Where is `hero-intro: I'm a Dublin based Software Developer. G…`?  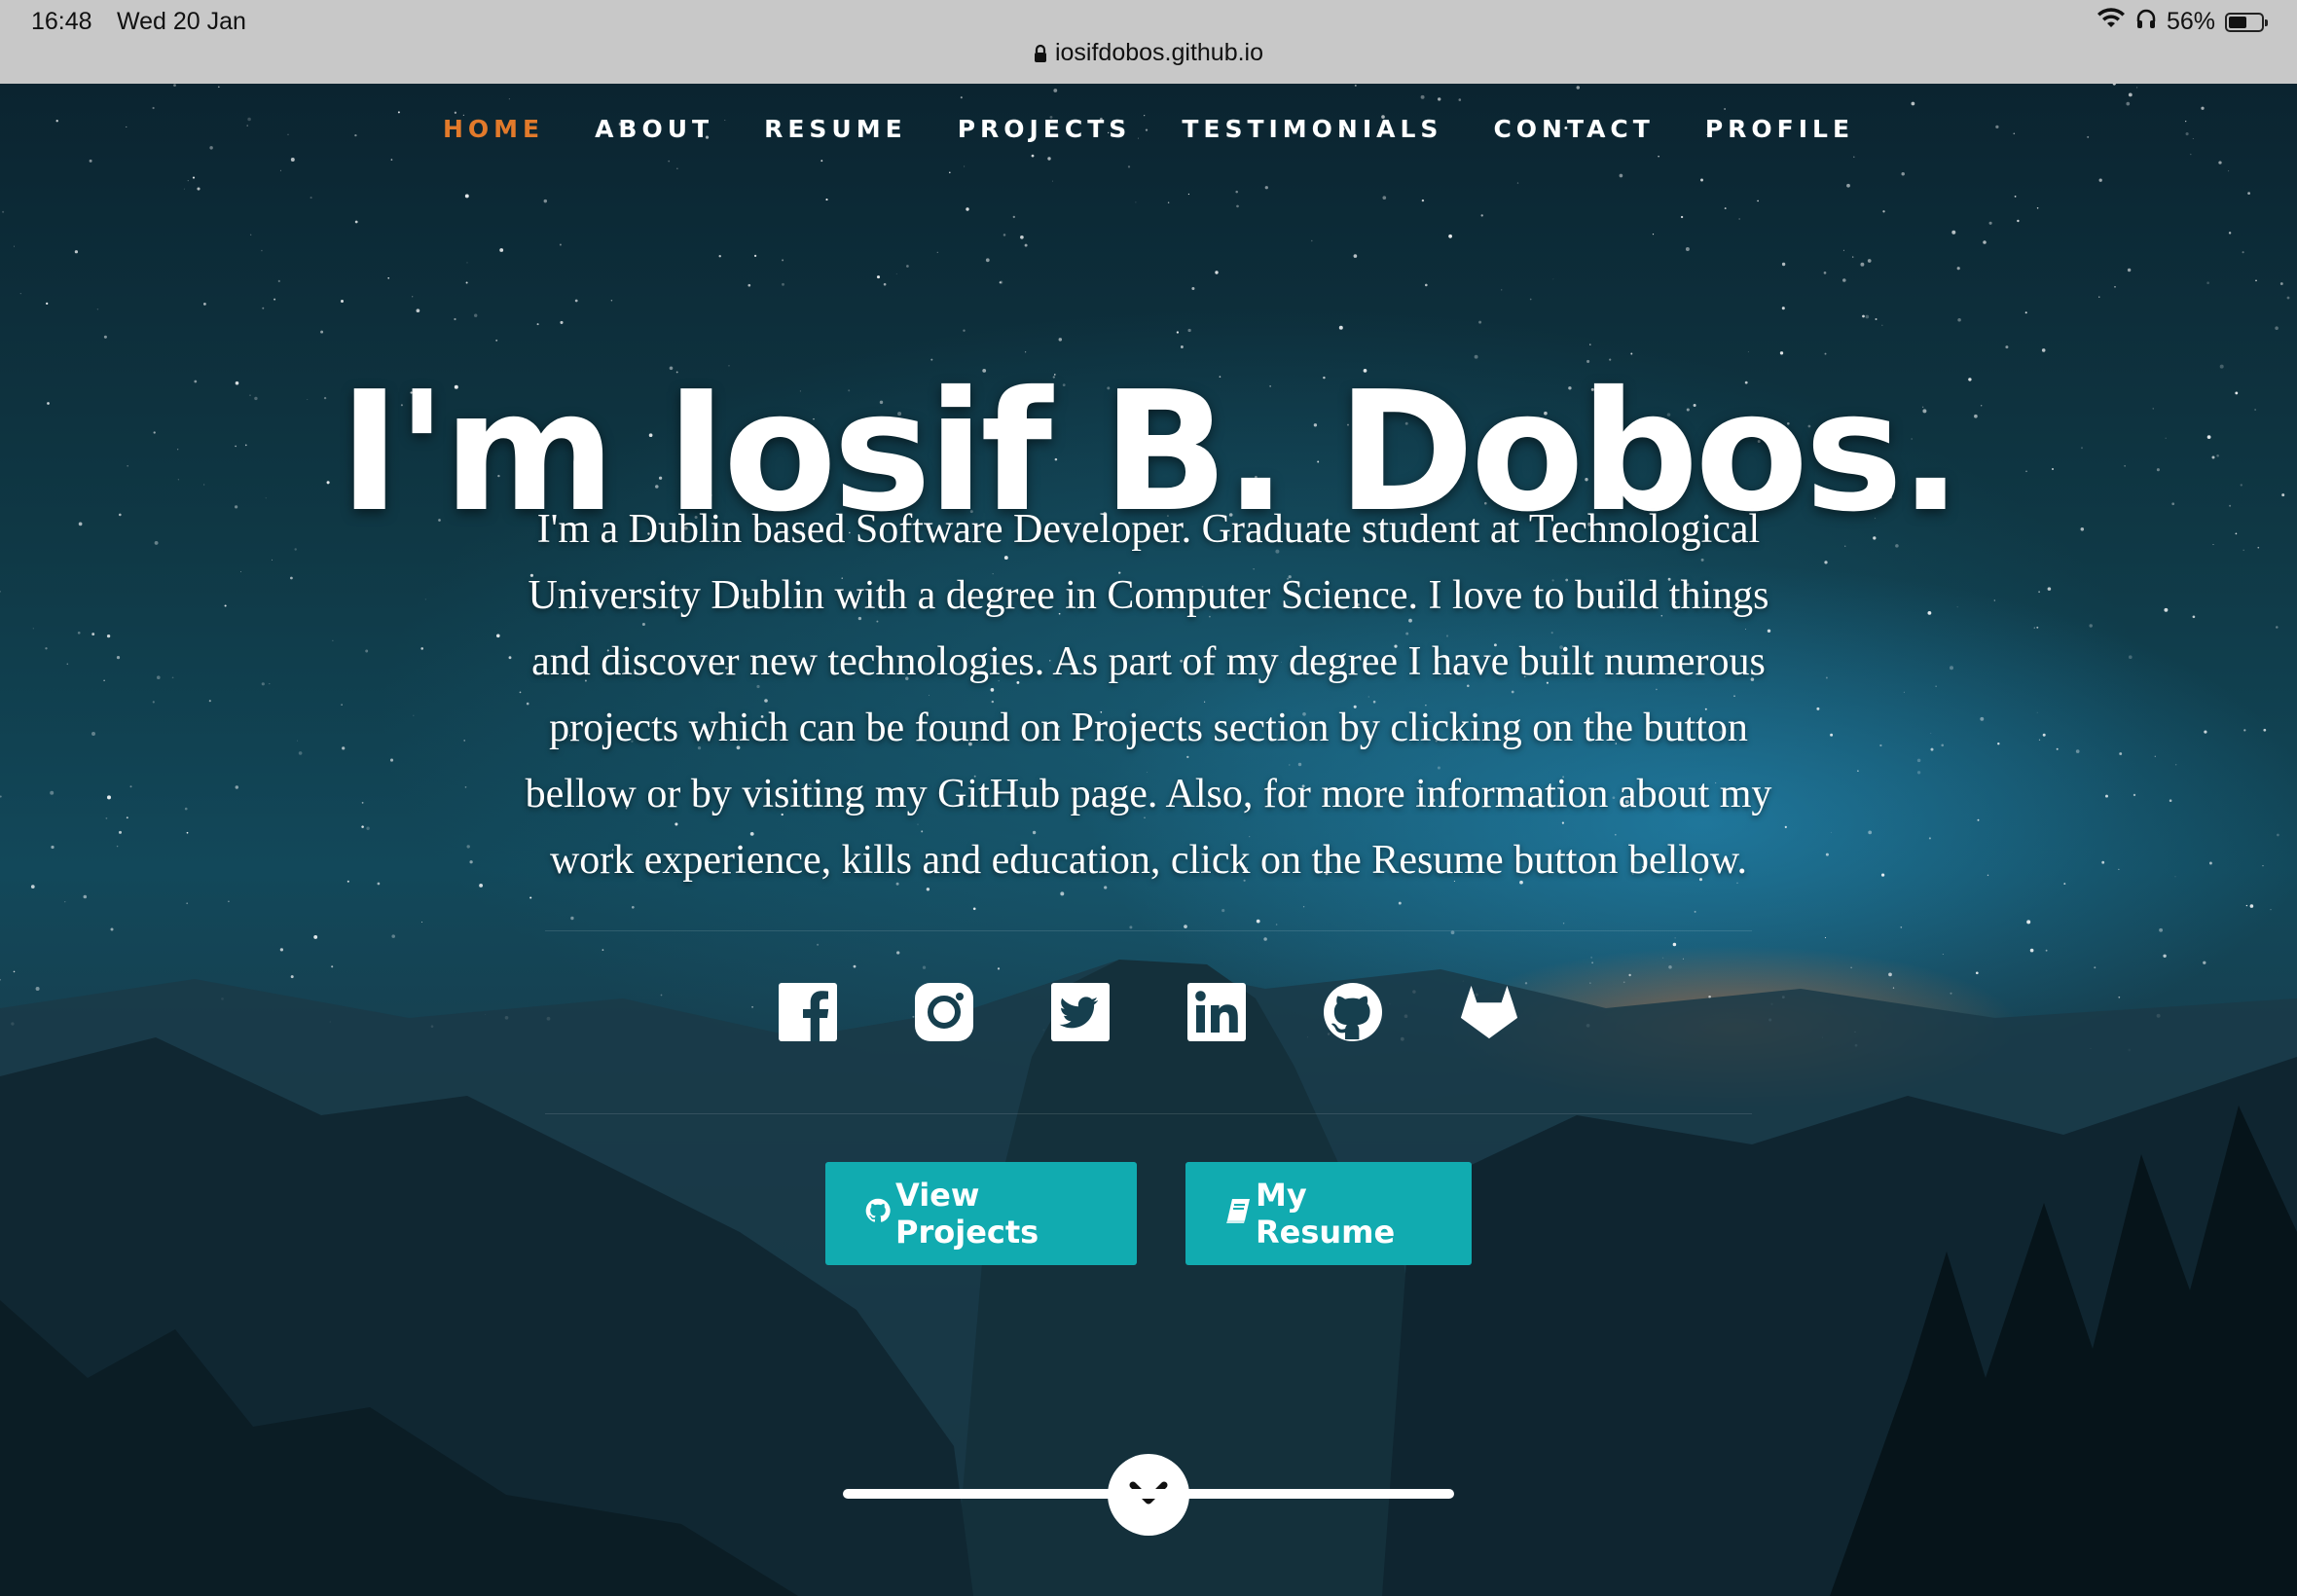
hero-intro: I'm a Dublin based Software Developer. G… is located at coordinates (1148, 694).